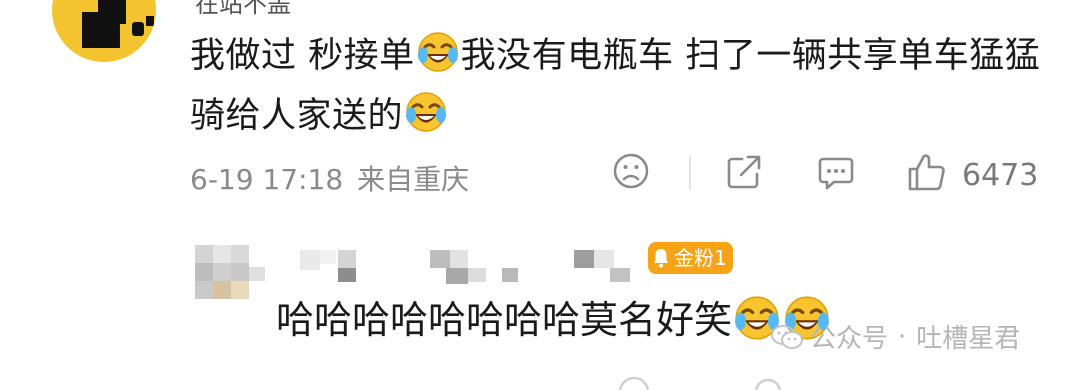 The height and width of the screenshot is (390, 1080). I want to click on share-icon, so click(744, 172).